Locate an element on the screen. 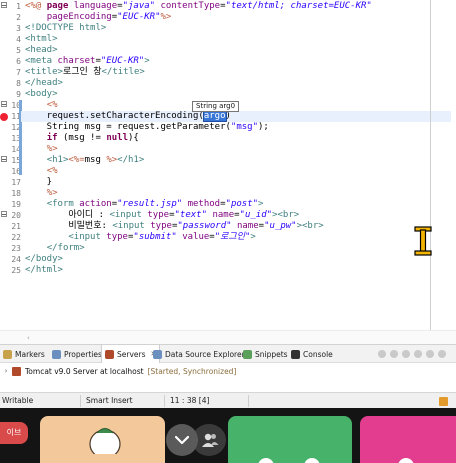 This screenshot has height=463, width=456. line-number: 3 is located at coordinates (18, 28).